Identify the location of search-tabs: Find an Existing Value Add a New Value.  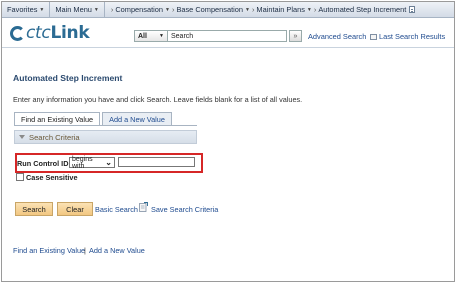
(94, 118).